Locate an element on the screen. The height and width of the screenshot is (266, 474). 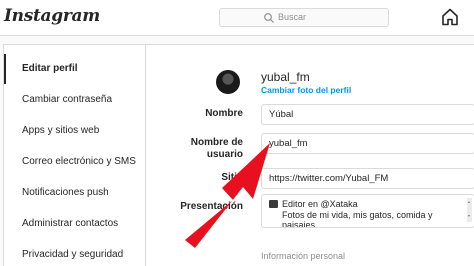
sidebar-item-push-notifications: Notificaciones push is located at coordinates (75, 193).